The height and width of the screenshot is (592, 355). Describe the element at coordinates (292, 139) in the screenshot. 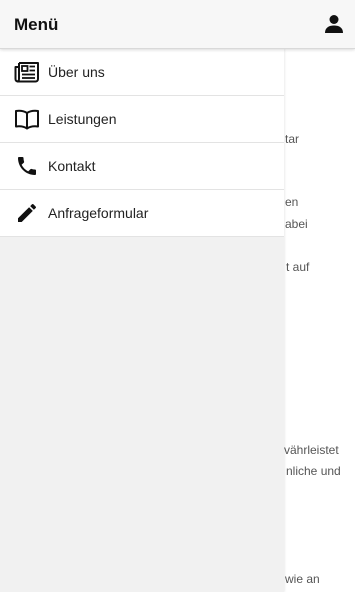

I see `background-text-line: tar` at that location.